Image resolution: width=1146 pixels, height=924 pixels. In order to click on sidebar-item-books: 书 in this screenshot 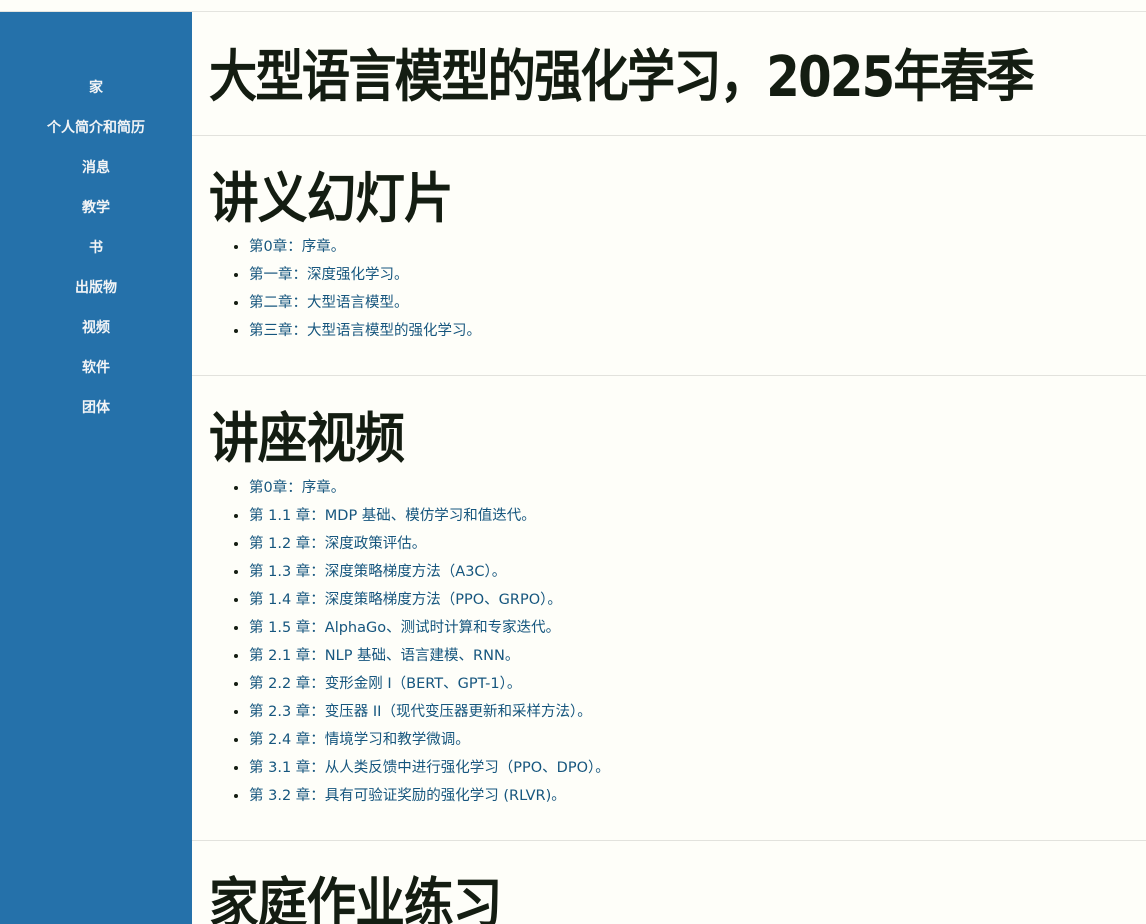, I will do `click(96, 256)`.